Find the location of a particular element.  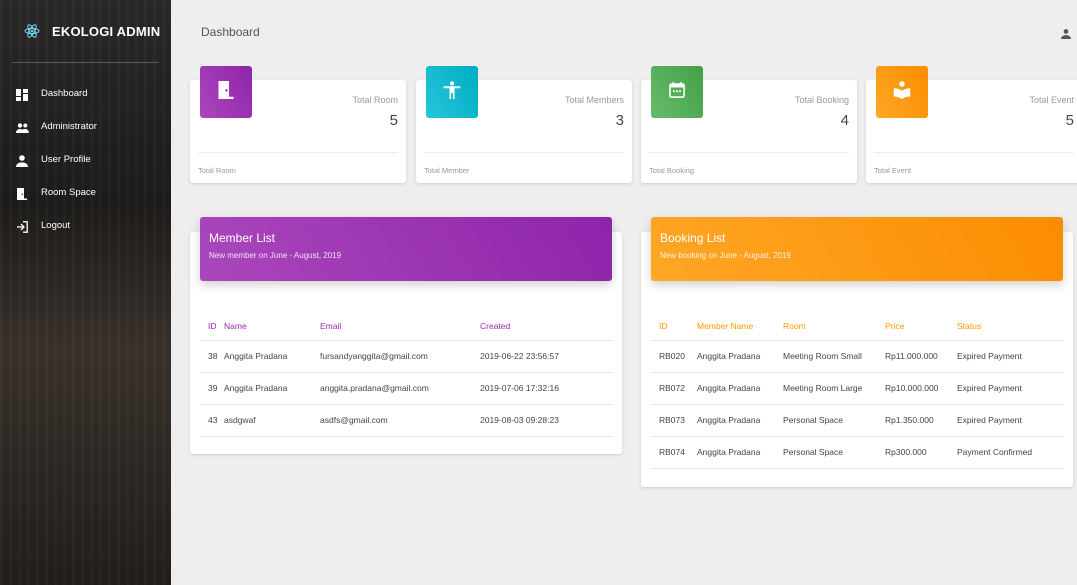

page-title: Dashboard is located at coordinates (230, 32).